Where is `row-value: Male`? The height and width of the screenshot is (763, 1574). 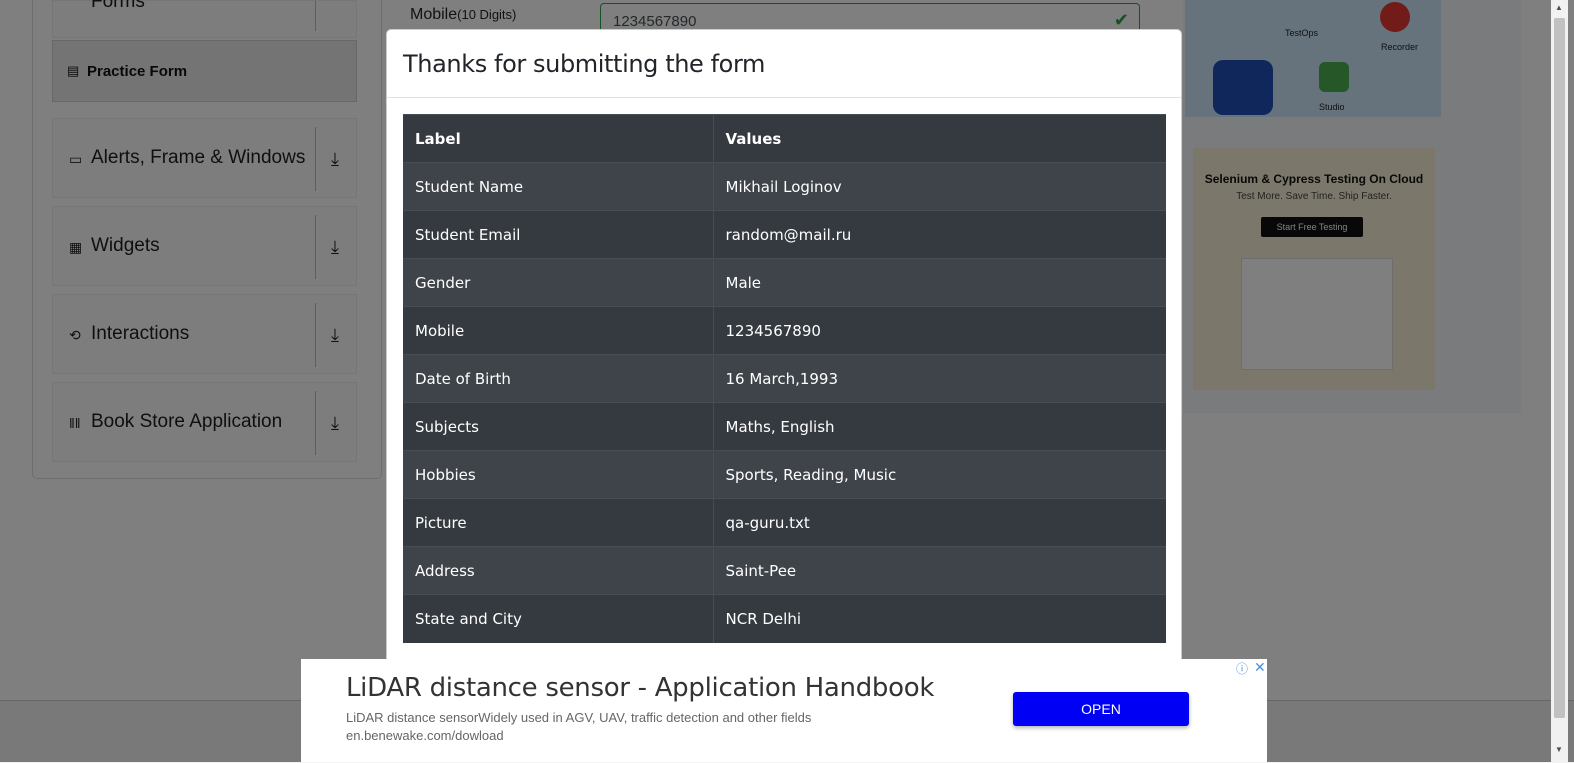 row-value: Male is located at coordinates (939, 282).